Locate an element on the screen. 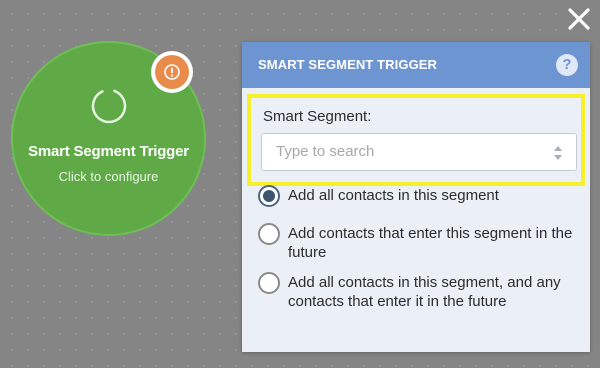 This screenshot has width=600, height=368. help-icon: ? is located at coordinates (567, 65).